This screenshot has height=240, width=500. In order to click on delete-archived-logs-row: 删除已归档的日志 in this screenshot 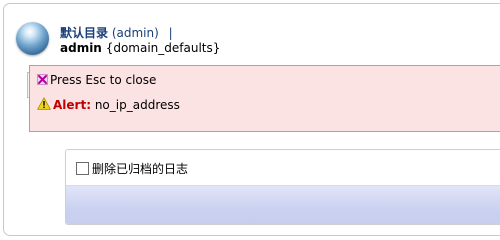, I will do `click(132, 168)`.